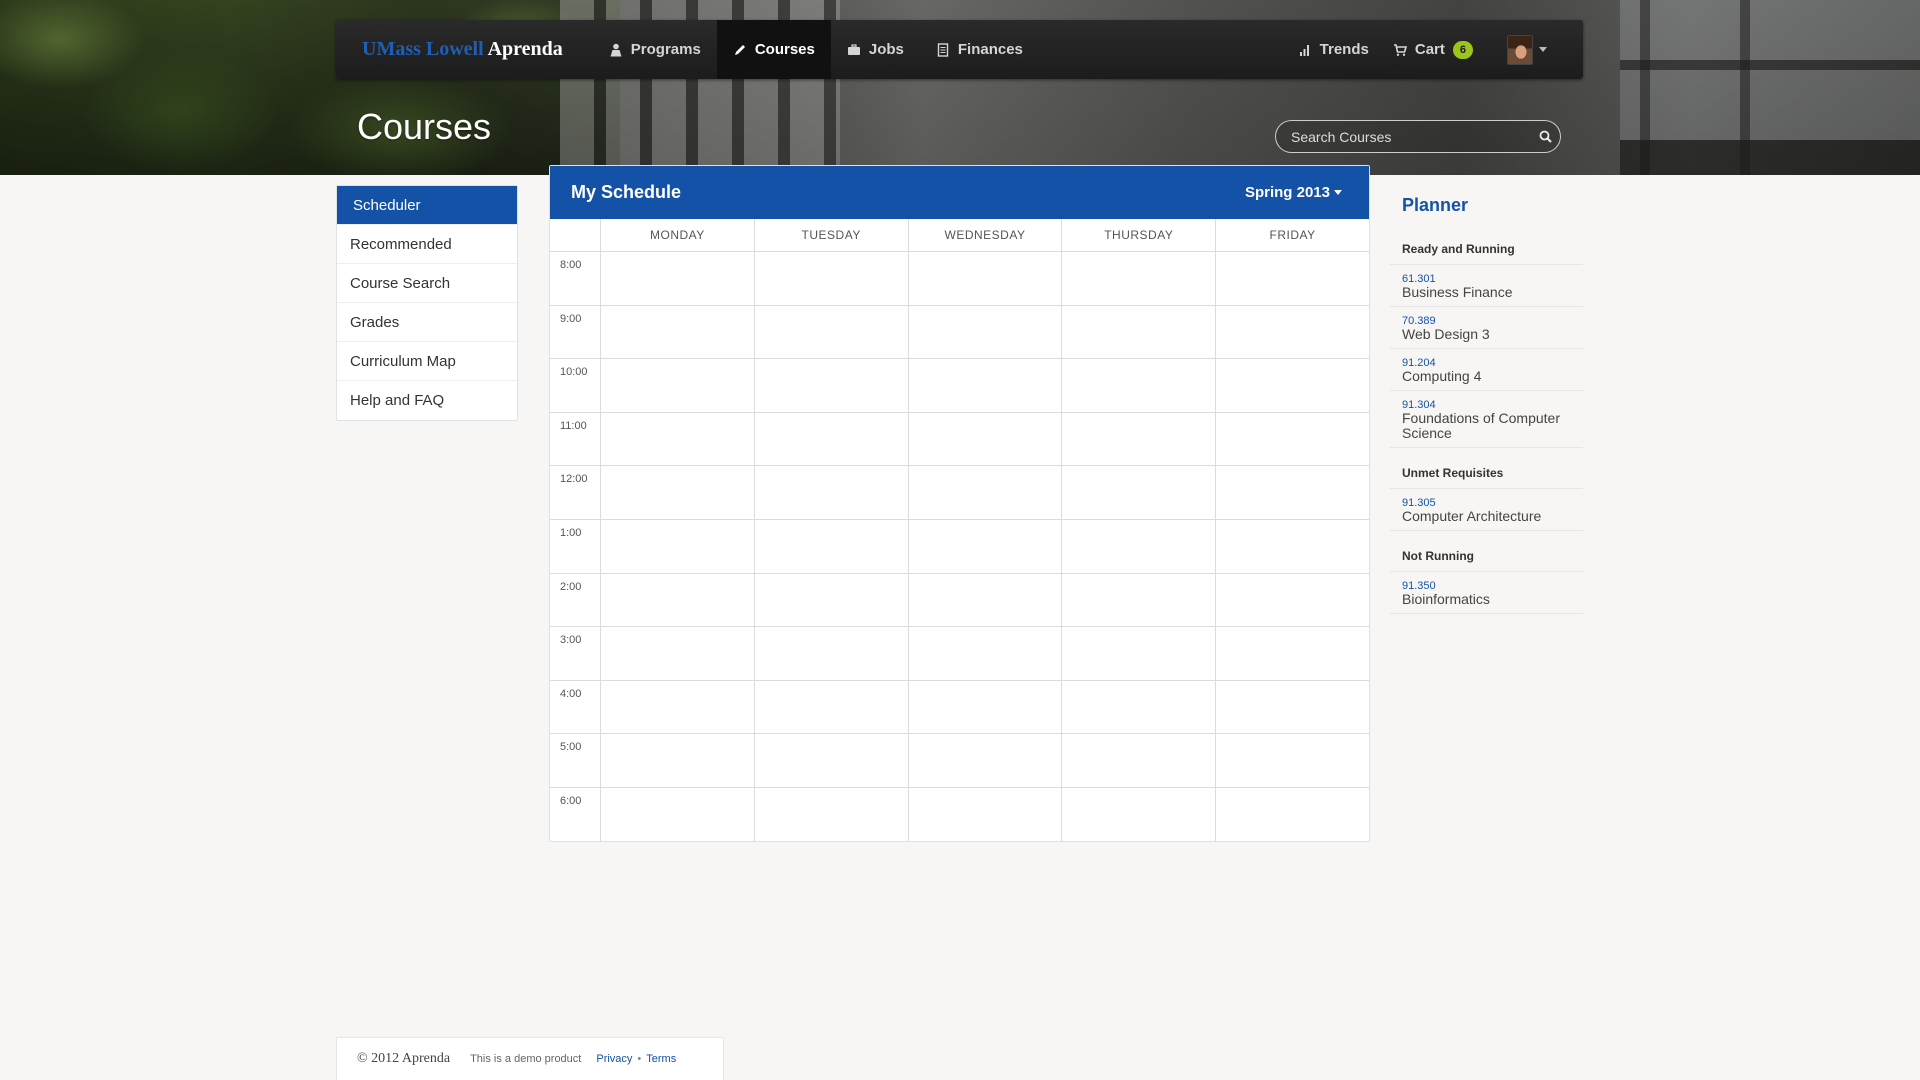  Describe the element at coordinates (427, 322) in the screenshot. I see `sidebar-item-grades: Grades` at that location.